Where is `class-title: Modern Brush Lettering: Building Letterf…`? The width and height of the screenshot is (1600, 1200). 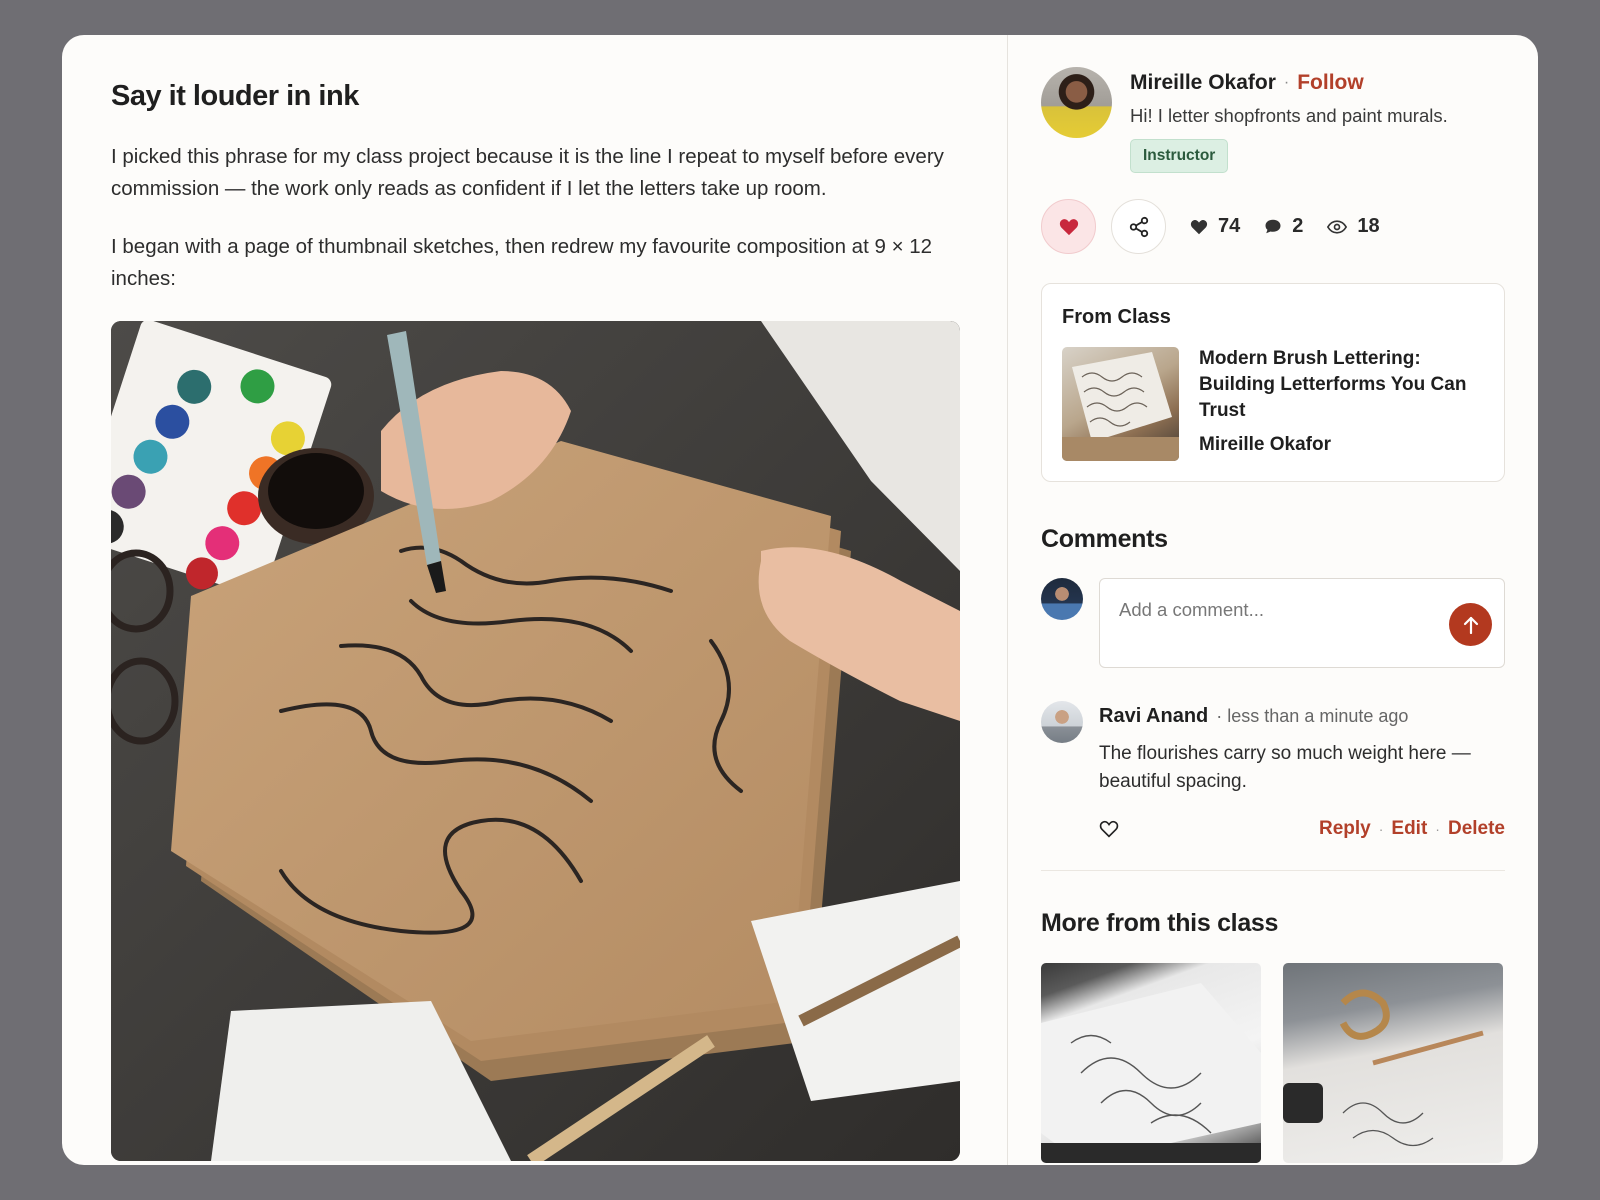 class-title: Modern Brush Lettering: Building Letterf… is located at coordinates (1341, 385).